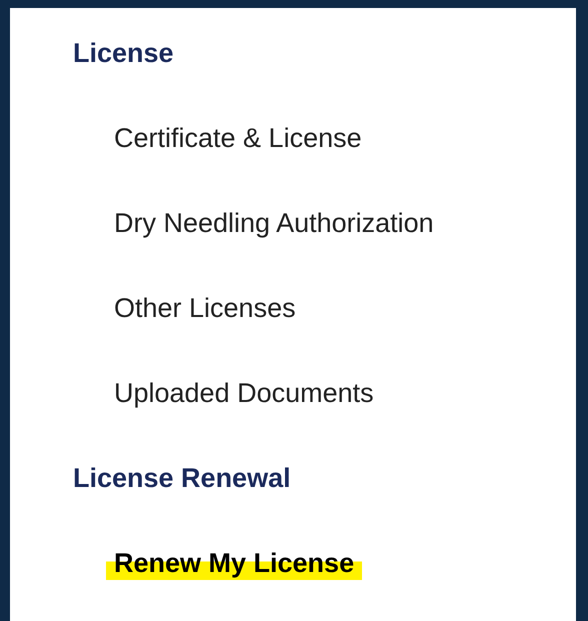  What do you see at coordinates (274, 223) in the screenshot?
I see `menu-link: Dry Needling Authorization` at bounding box center [274, 223].